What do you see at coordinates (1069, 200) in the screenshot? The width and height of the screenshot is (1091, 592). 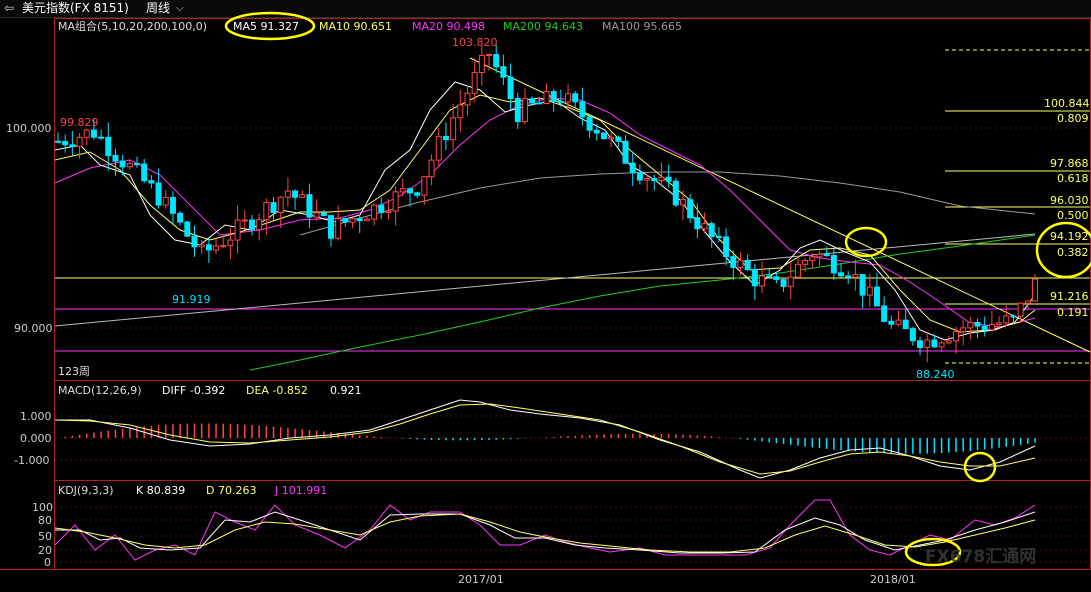 I see `fib-price-3: 96.030` at bounding box center [1069, 200].